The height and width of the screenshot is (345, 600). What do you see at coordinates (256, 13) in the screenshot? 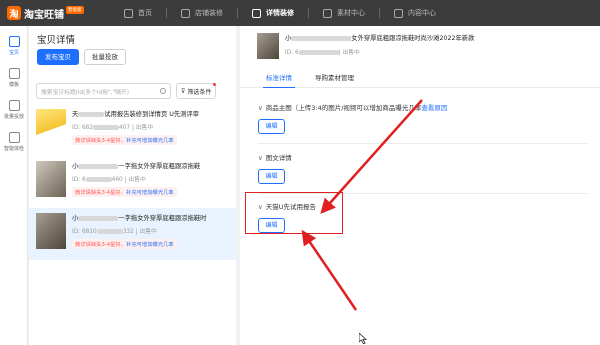
I see `detail-page-icon` at bounding box center [256, 13].